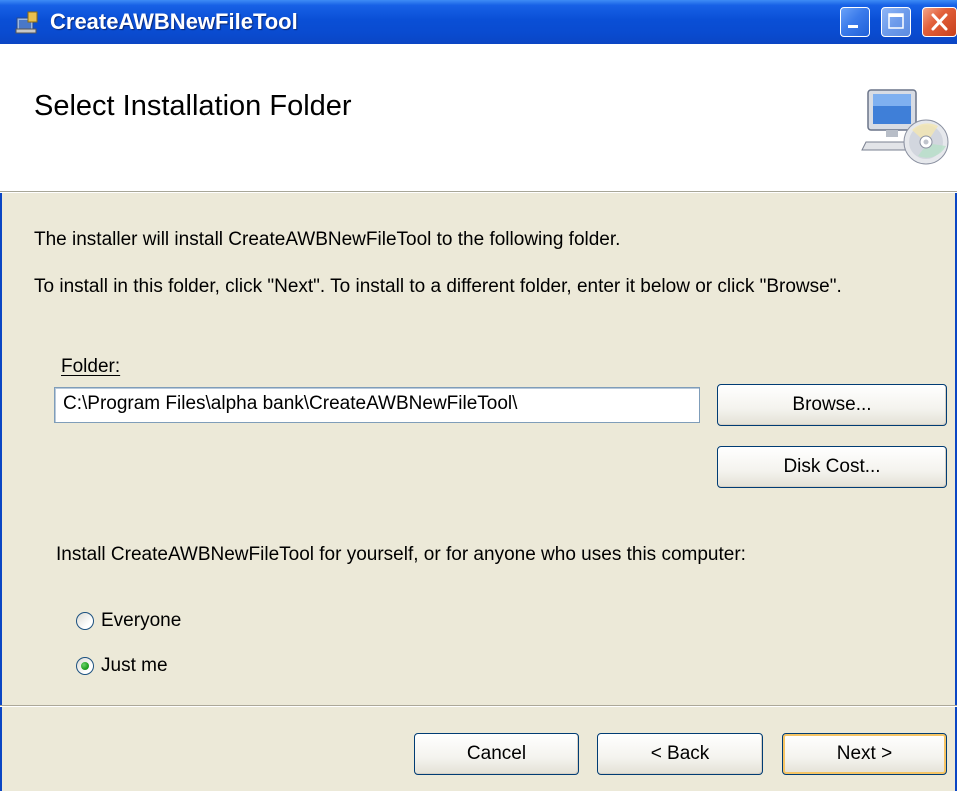 The image size is (957, 791). What do you see at coordinates (85, 621) in the screenshot?
I see `everyone-radio` at bounding box center [85, 621].